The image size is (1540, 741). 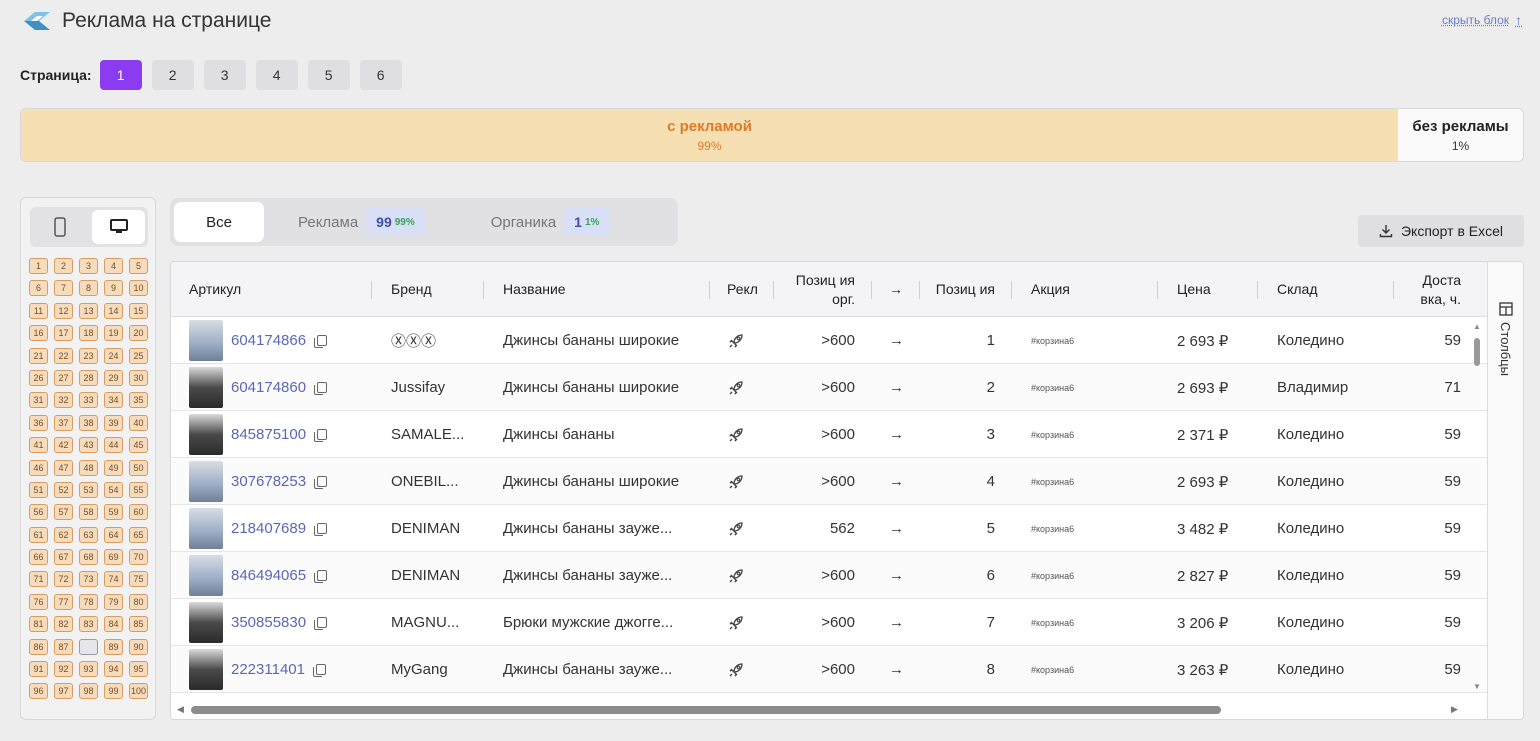 What do you see at coordinates (138, 266) in the screenshot?
I see `position-cell: 5` at bounding box center [138, 266].